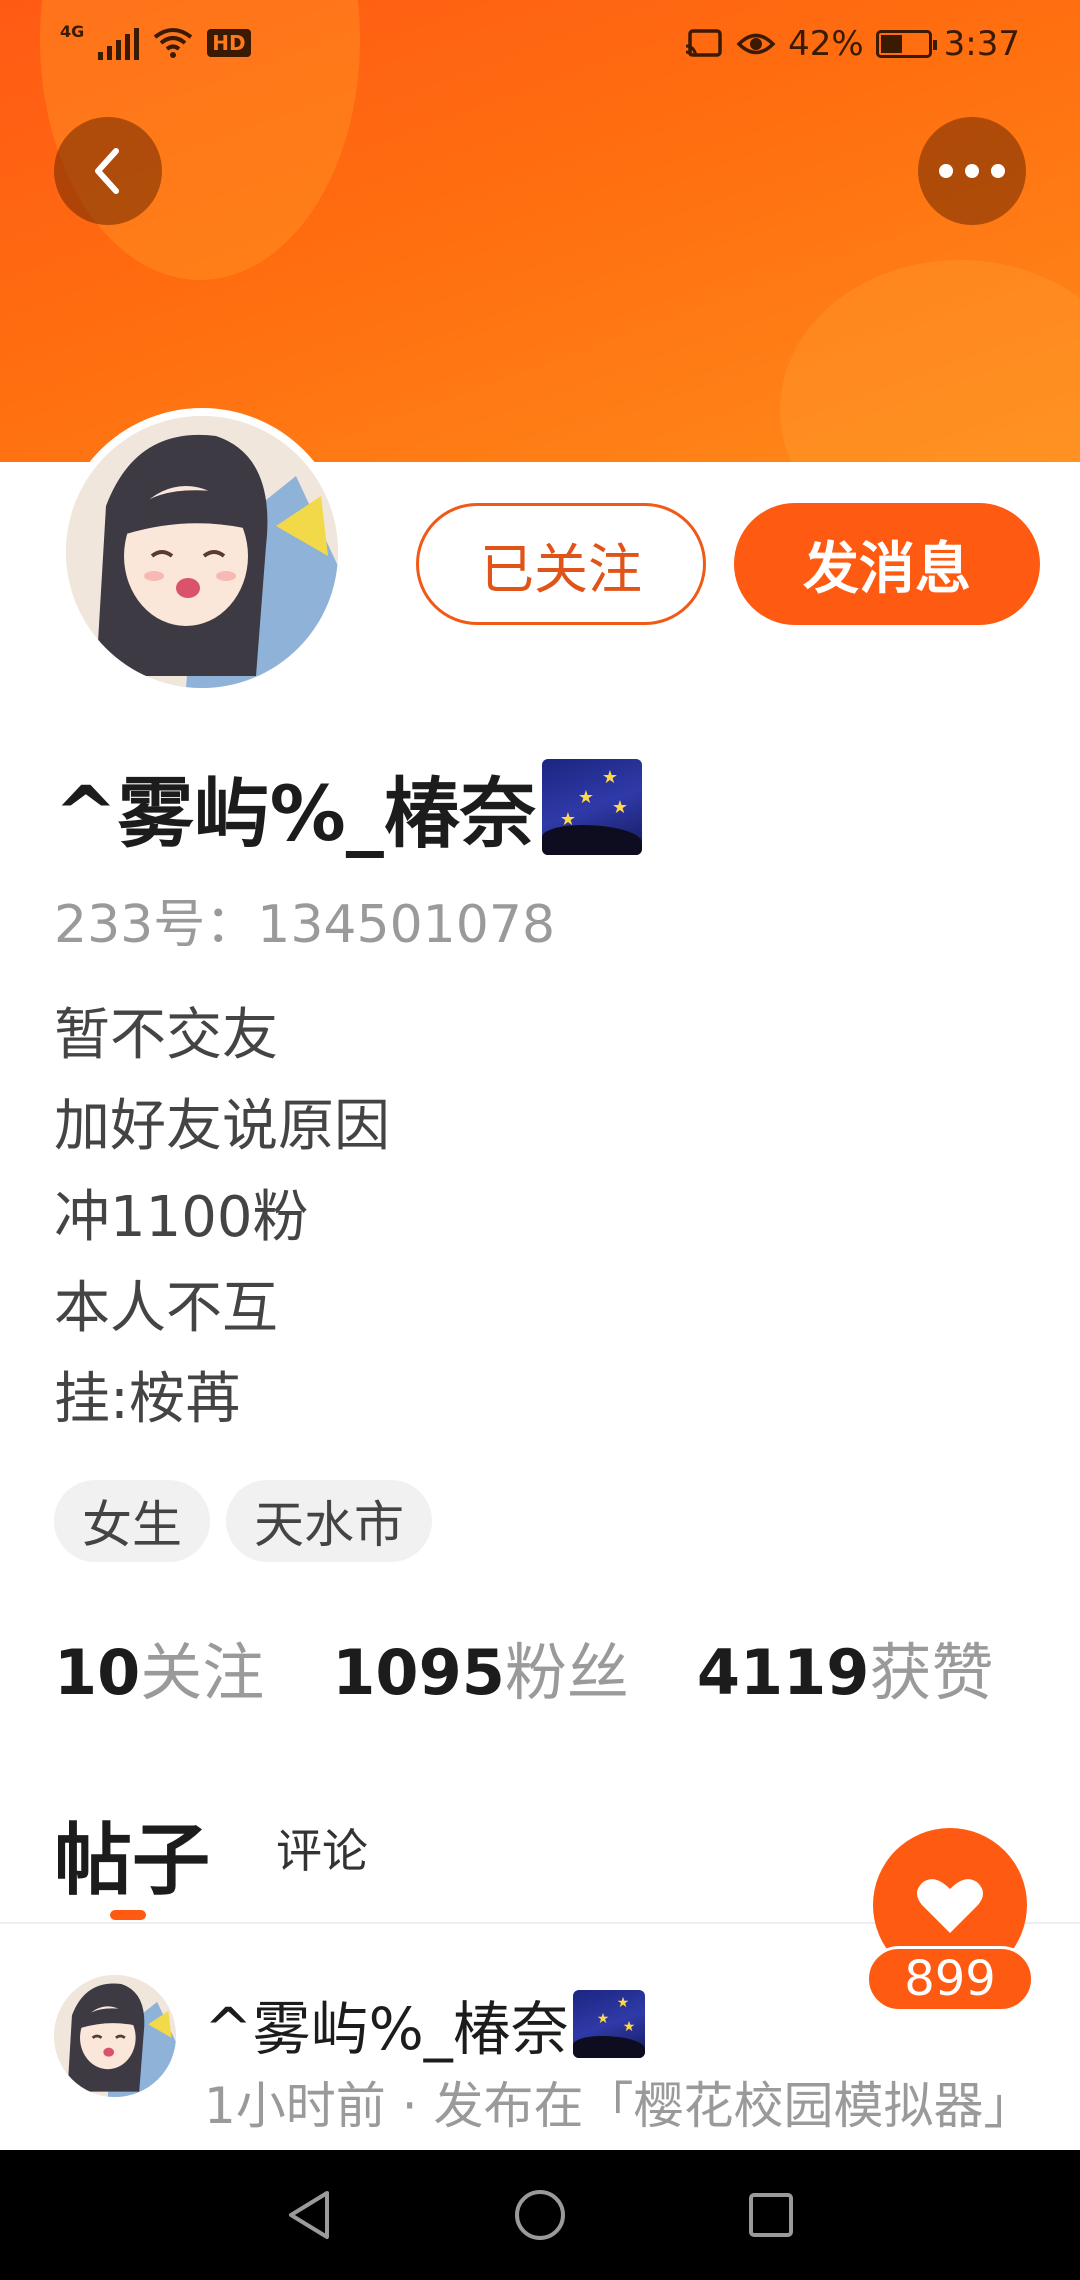  I want to click on status-right: 42% 3:37, so click(852, 44).